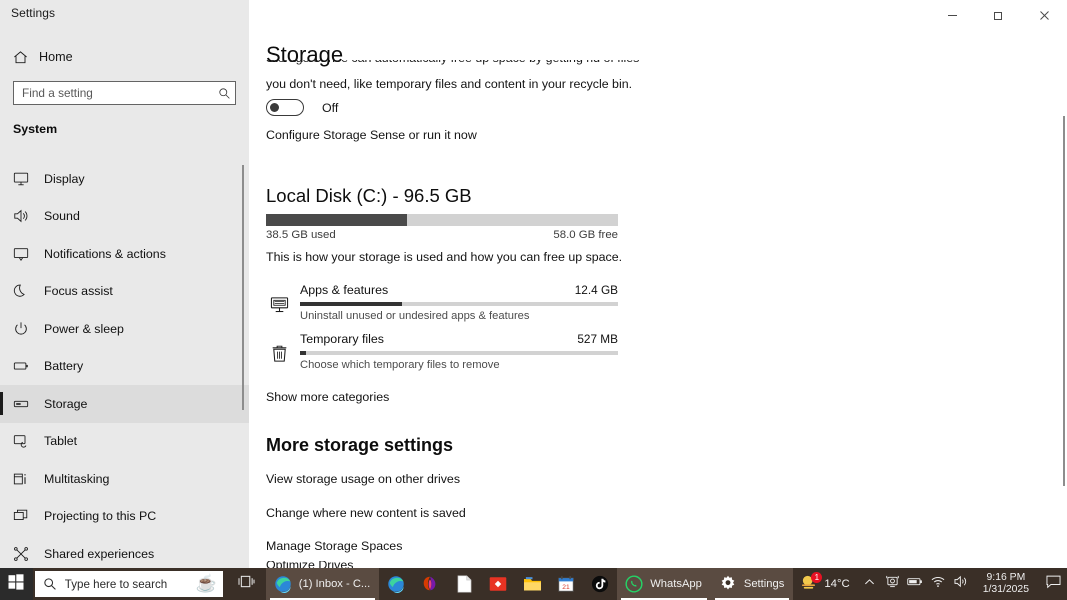  Describe the element at coordinates (26, 404) in the screenshot. I see `storage-icon` at that location.